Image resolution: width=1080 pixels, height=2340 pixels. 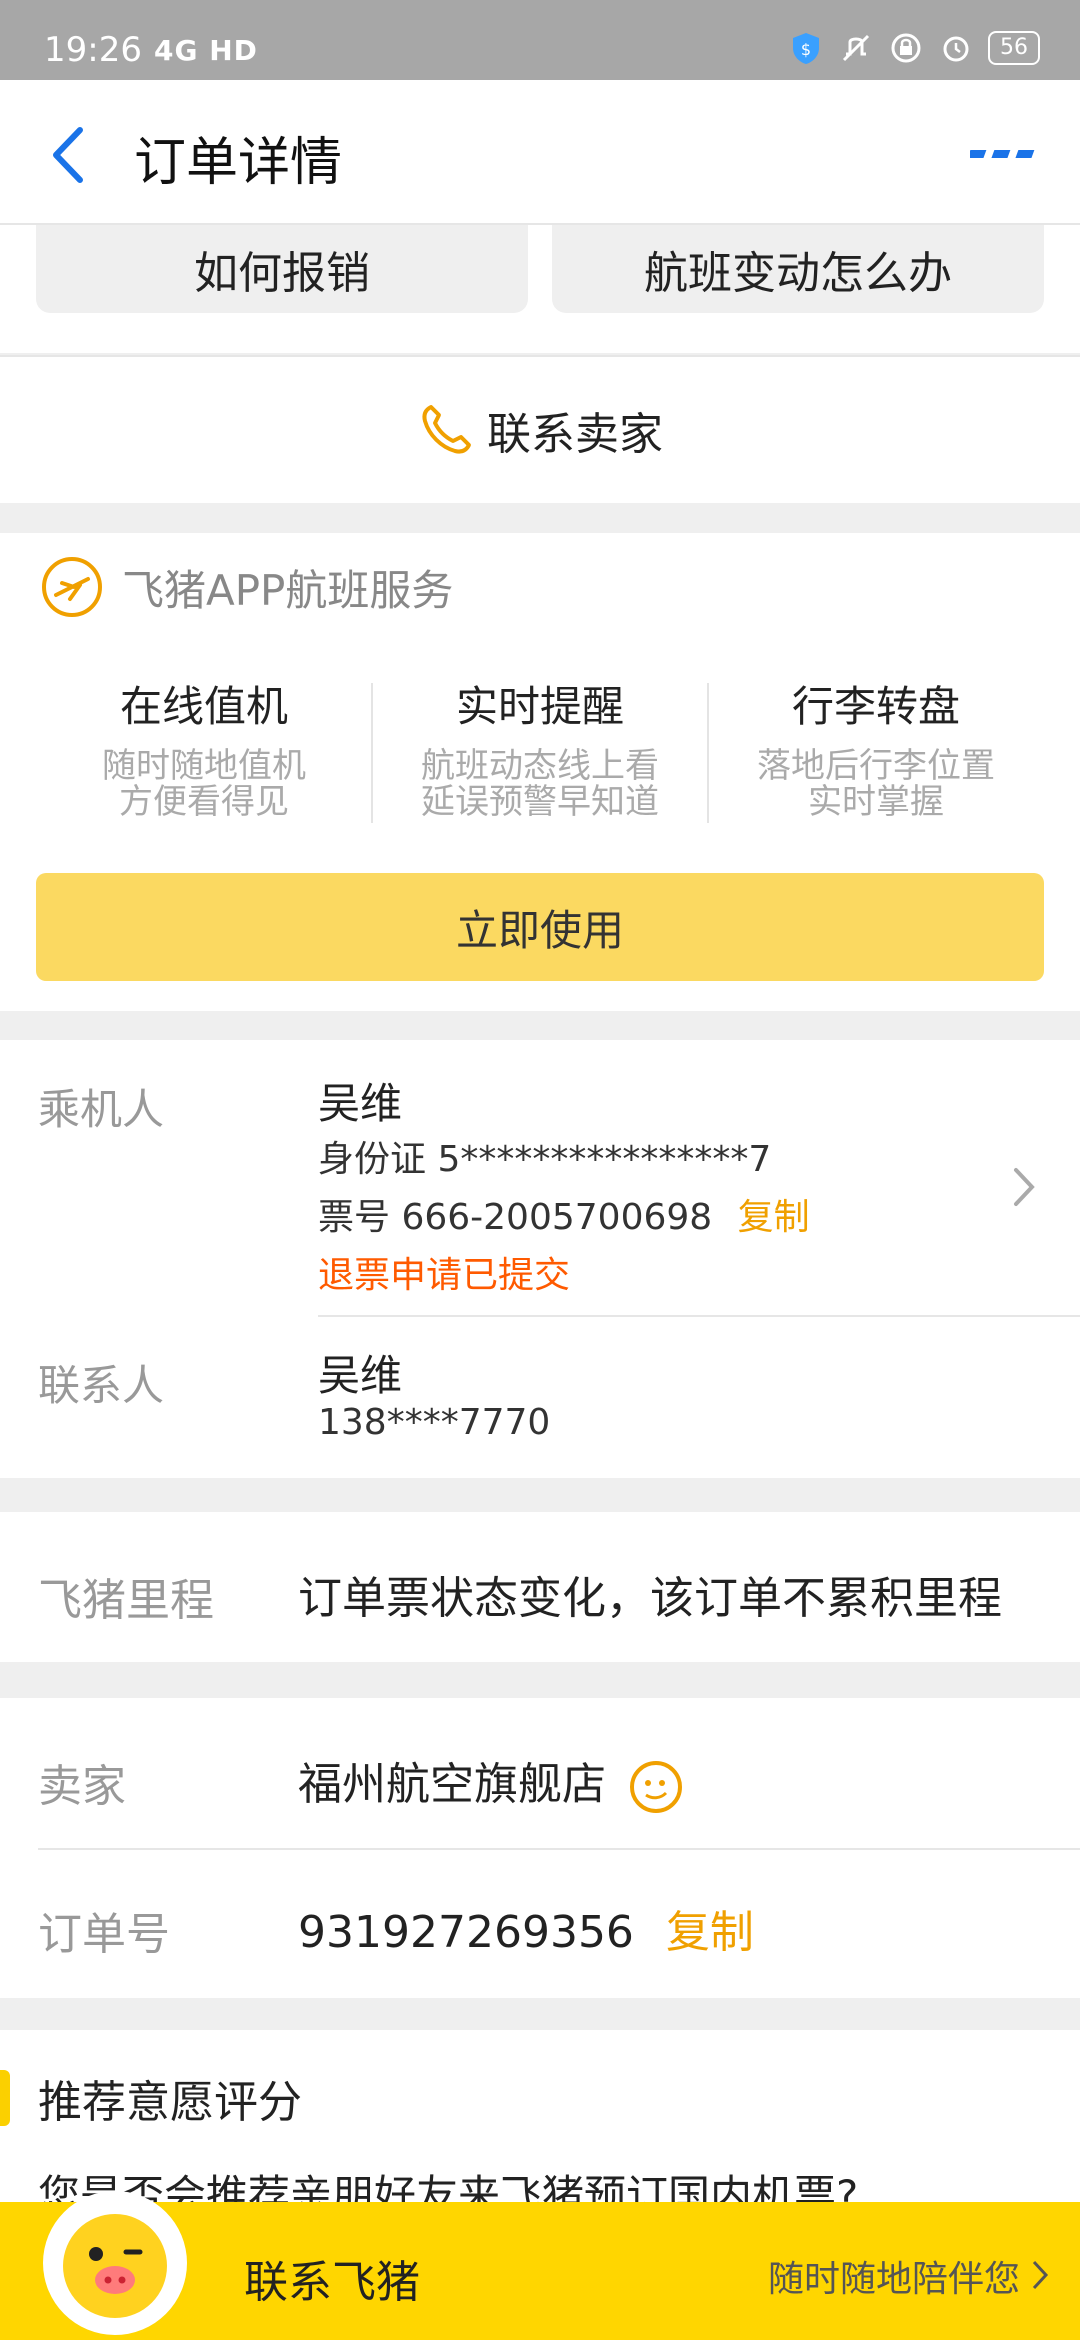 I want to click on feature-online-checkin: 在线值机 随时随地值机 方便看得见, so click(x=204, y=746).